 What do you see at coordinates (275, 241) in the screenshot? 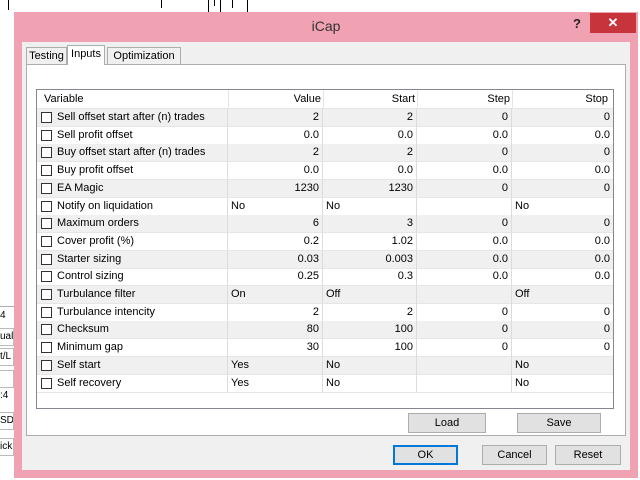
I see `cell-value: 0.2` at bounding box center [275, 241].